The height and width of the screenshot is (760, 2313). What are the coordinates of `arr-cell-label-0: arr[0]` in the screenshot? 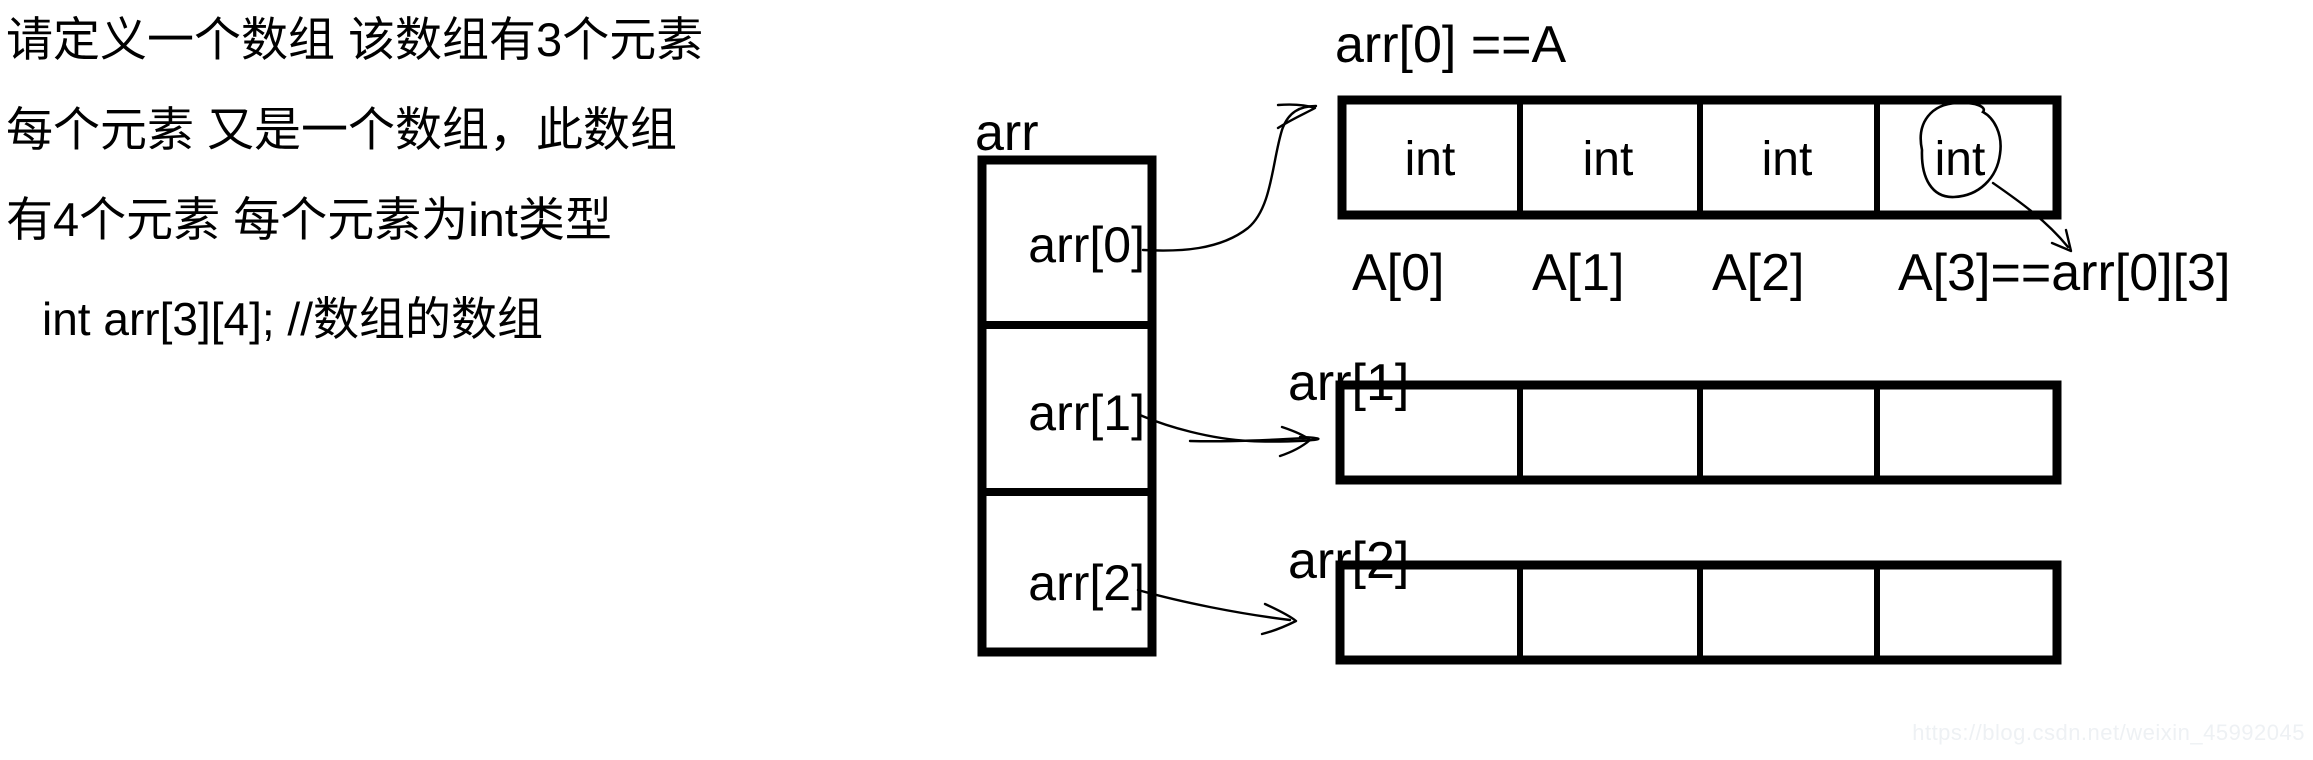 It's located at (1086, 245).